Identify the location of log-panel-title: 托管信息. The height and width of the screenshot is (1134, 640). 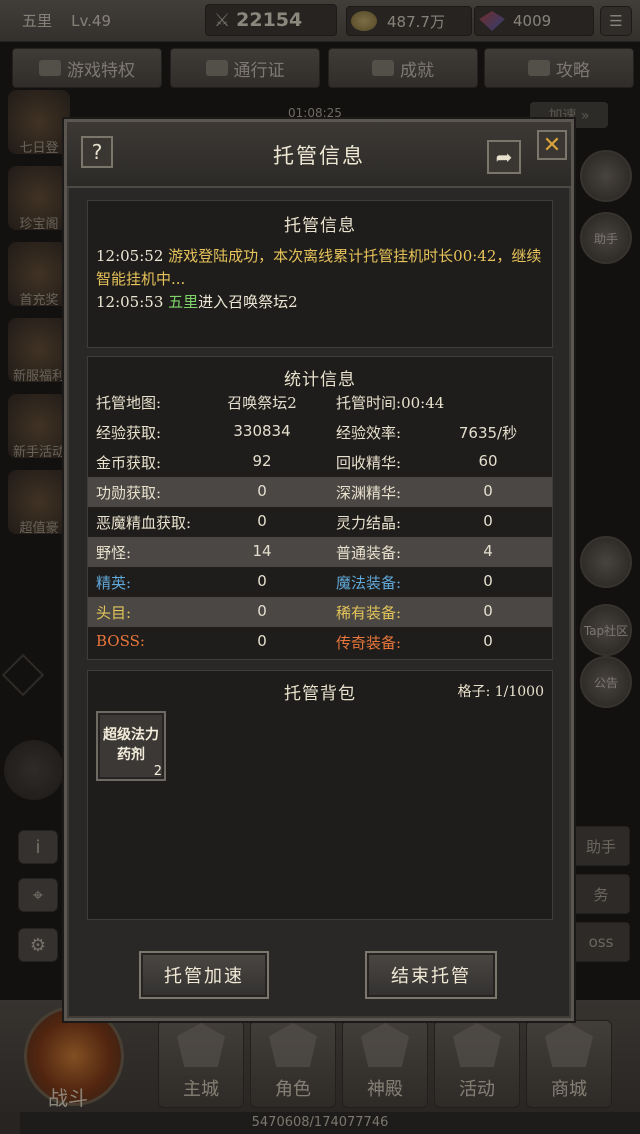
(320, 226).